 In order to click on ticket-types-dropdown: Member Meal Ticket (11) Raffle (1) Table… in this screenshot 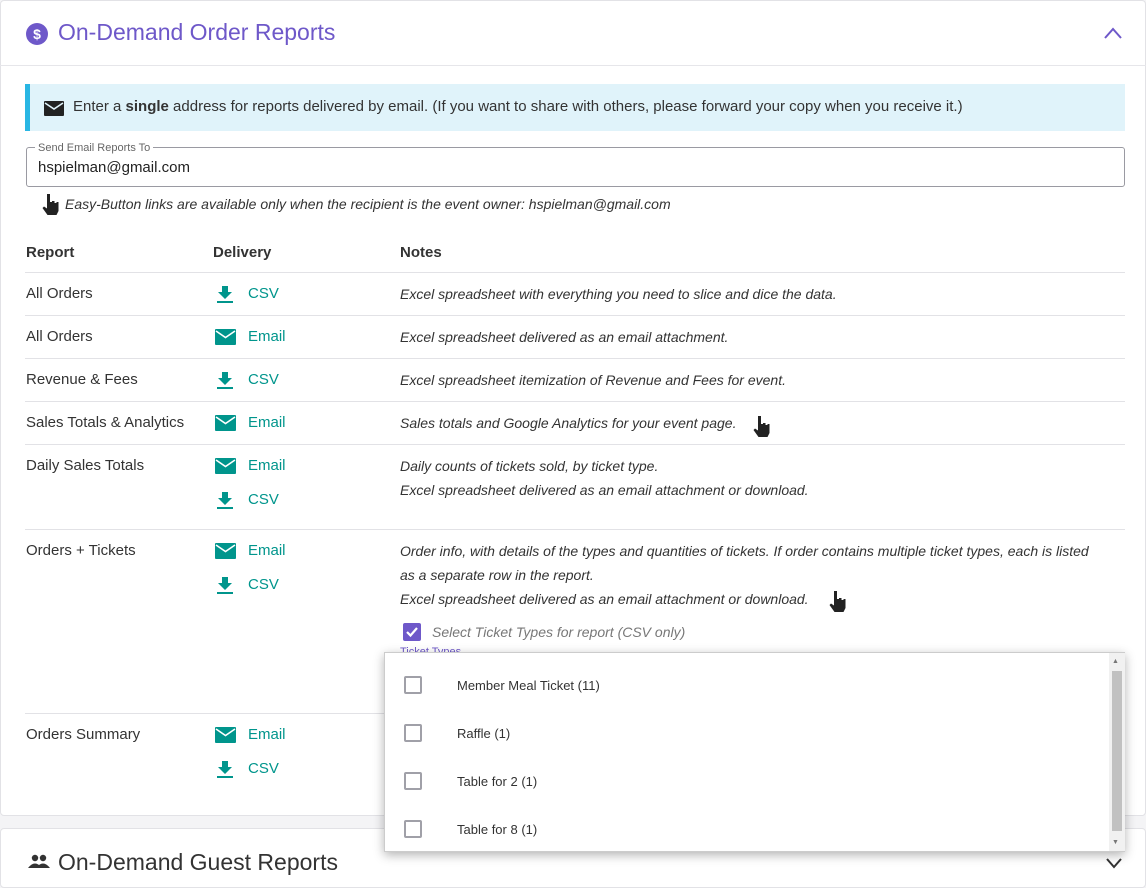, I will do `click(754, 752)`.